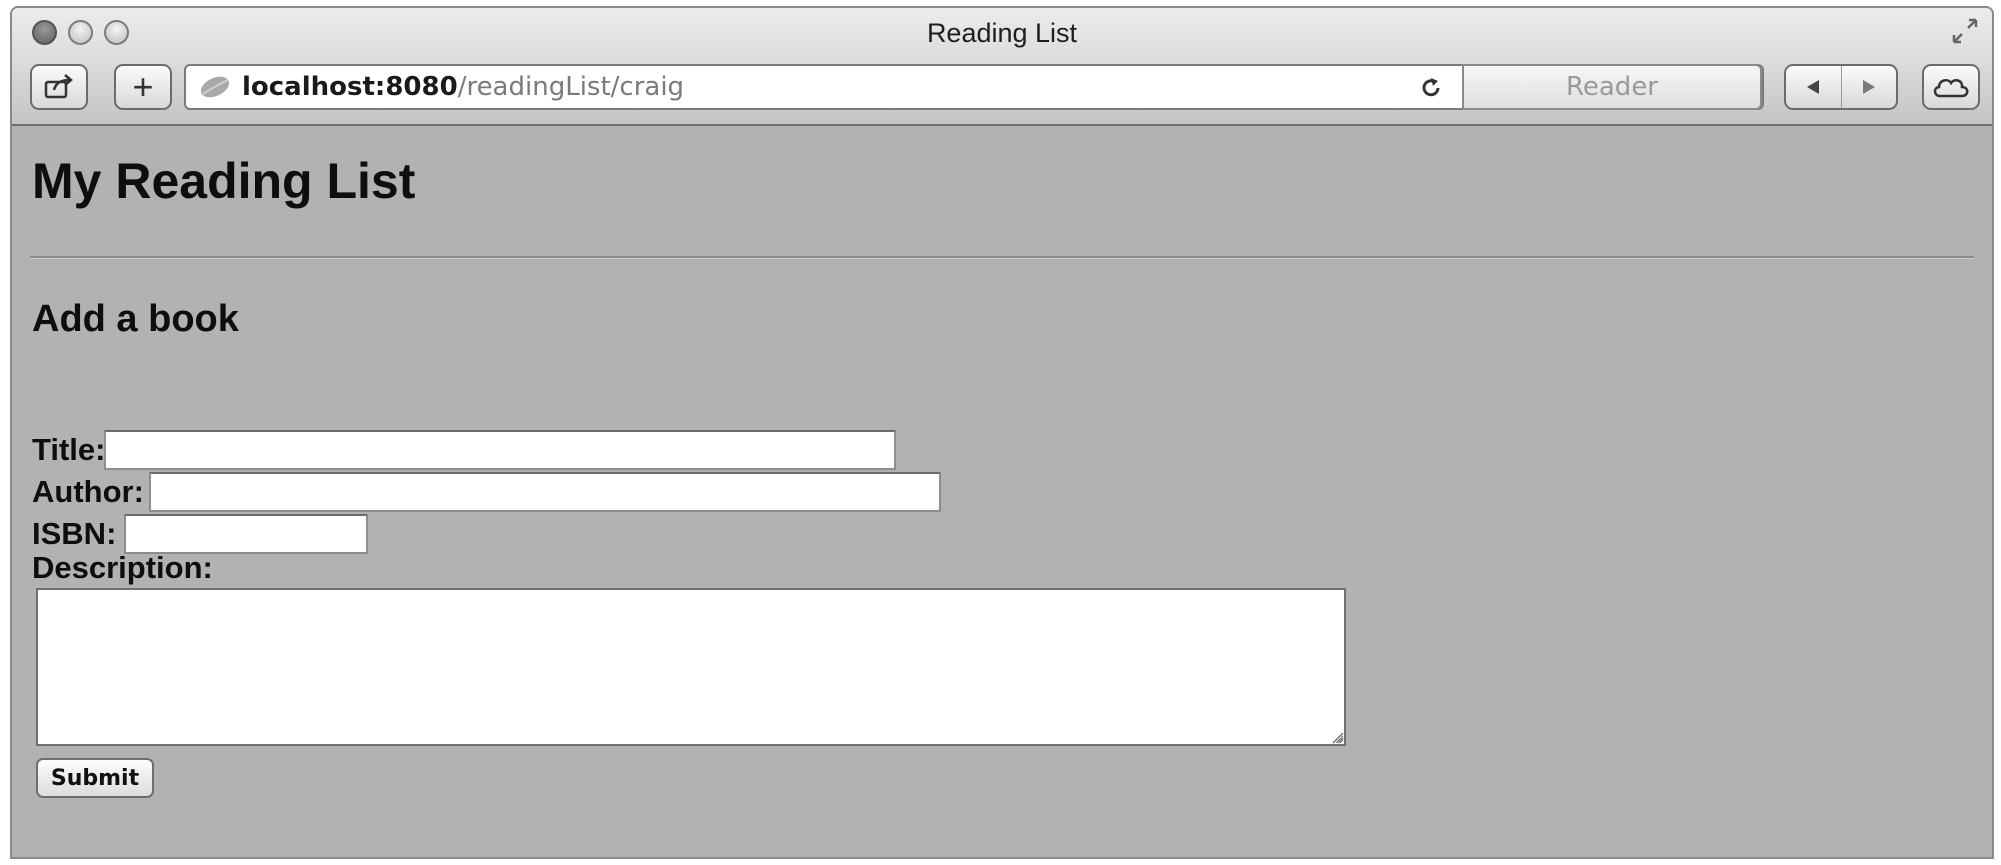  What do you see at coordinates (1002, 33) in the screenshot?
I see `window-title: Reading List` at bounding box center [1002, 33].